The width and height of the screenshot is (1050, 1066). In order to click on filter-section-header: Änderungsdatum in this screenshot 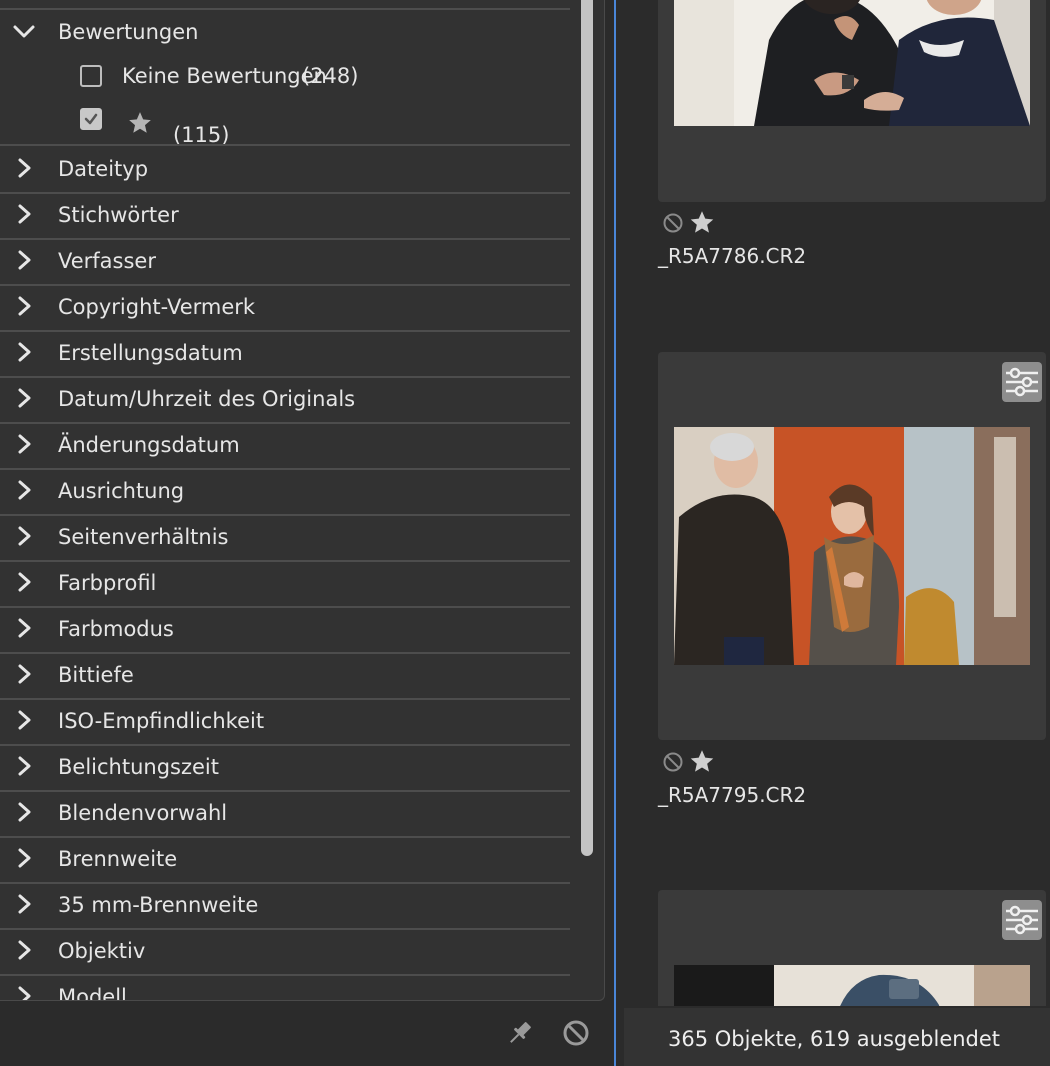, I will do `click(285, 446)`.